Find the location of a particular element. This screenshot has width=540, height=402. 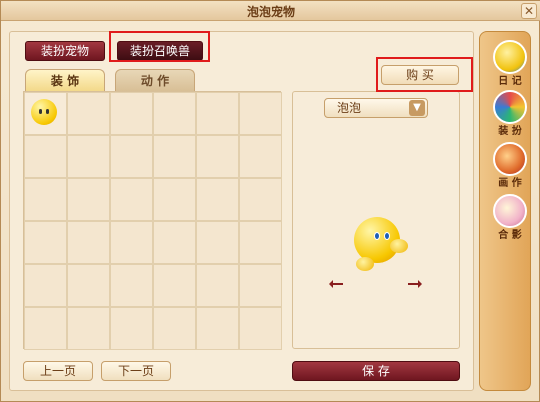

painting-icon is located at coordinates (510, 159).